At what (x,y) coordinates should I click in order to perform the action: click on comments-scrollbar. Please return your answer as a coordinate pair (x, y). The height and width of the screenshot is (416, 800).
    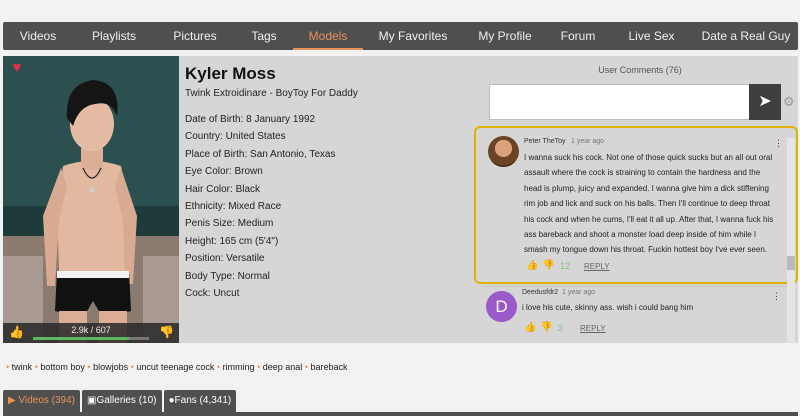
    Looking at the image, I should click on (791, 240).